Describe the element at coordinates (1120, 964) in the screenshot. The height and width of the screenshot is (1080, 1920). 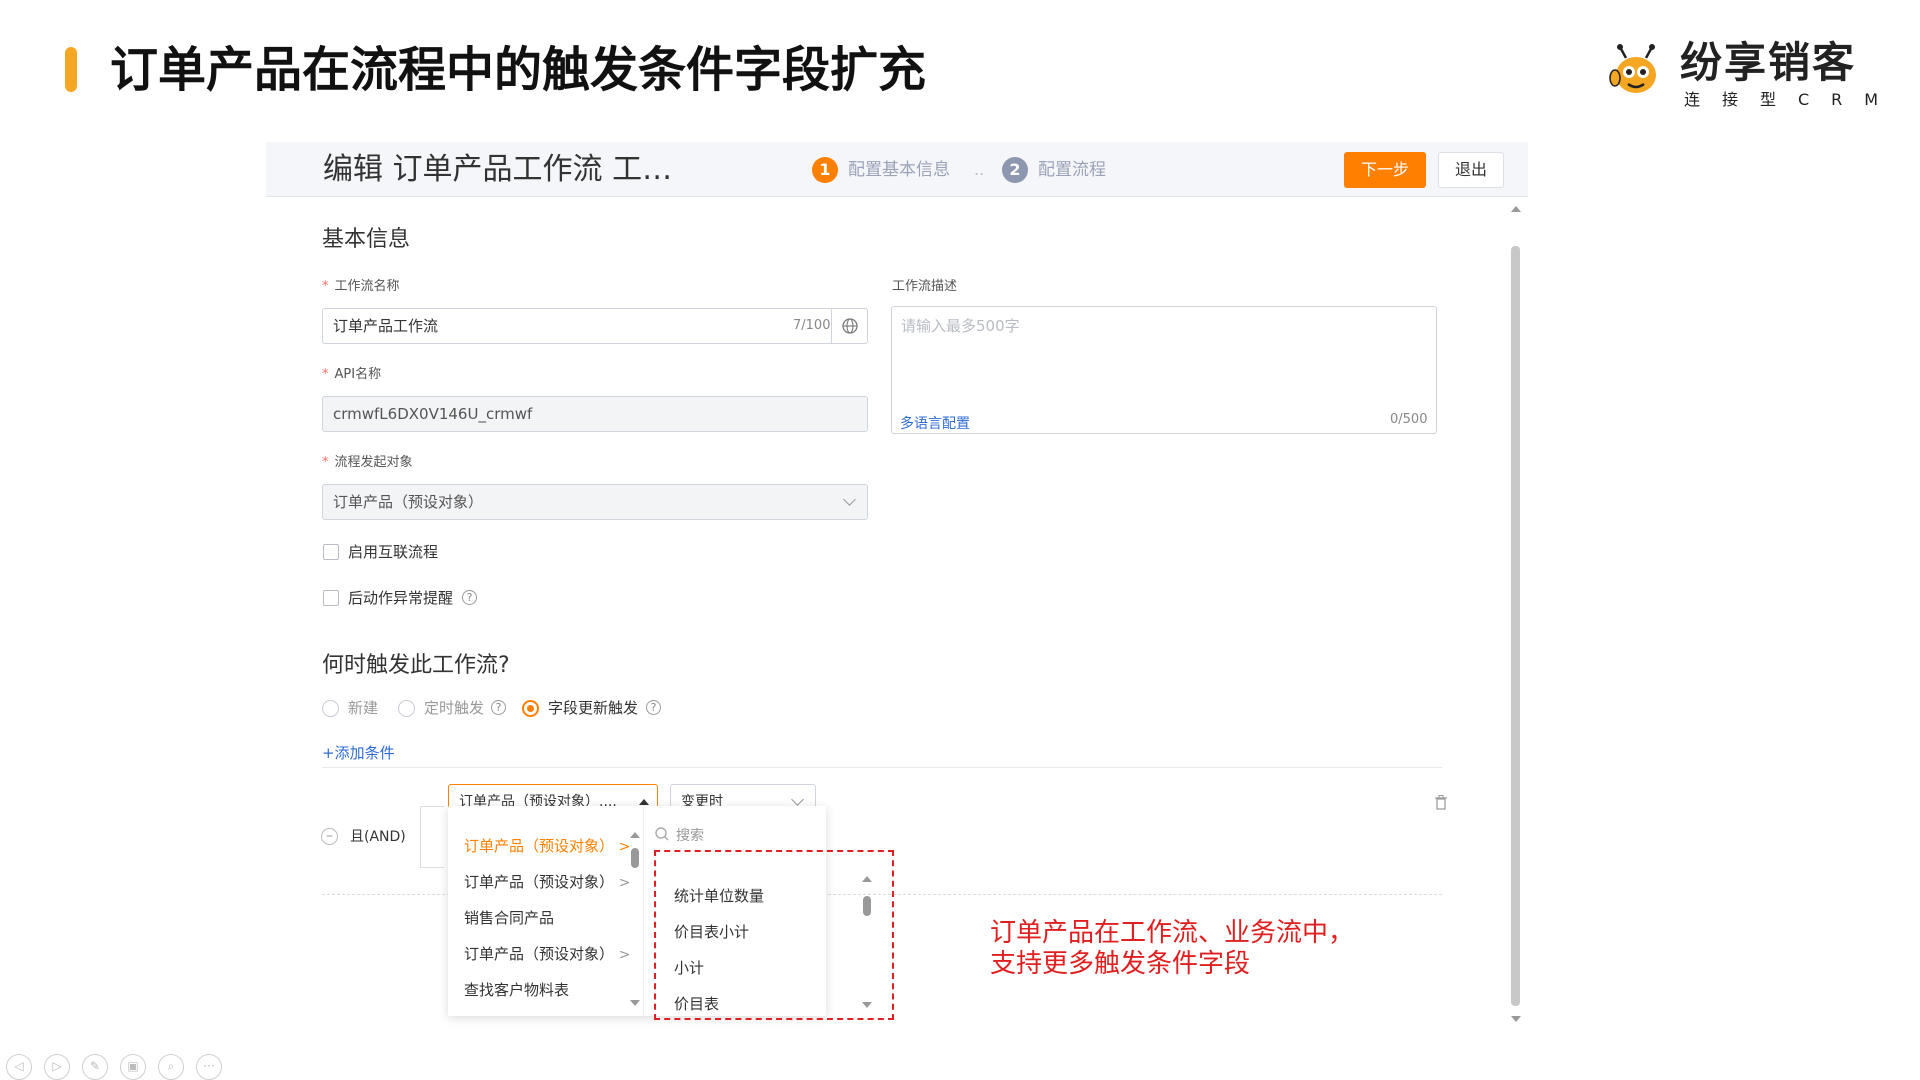
I see `annotation-line-2: 支持更多触发条件字段` at that location.